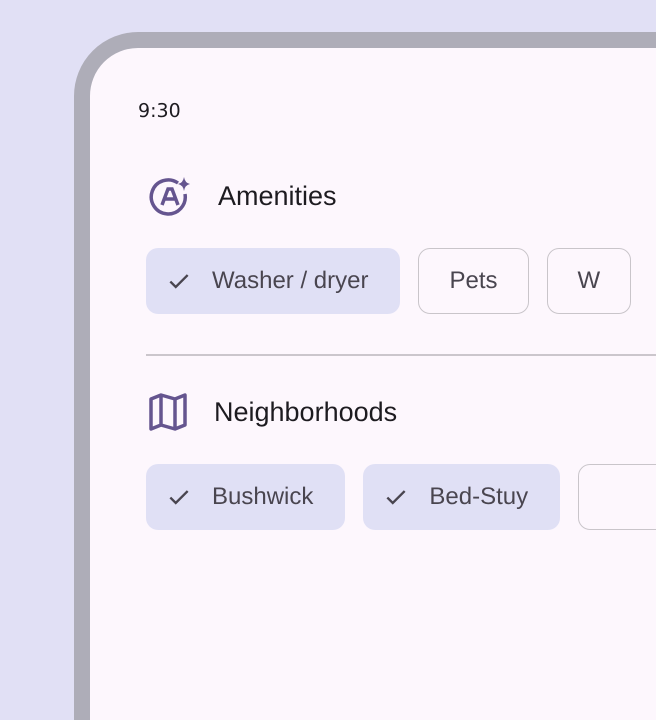  What do you see at coordinates (306, 412) in the screenshot?
I see `section-title: Neighborhoods` at bounding box center [306, 412].